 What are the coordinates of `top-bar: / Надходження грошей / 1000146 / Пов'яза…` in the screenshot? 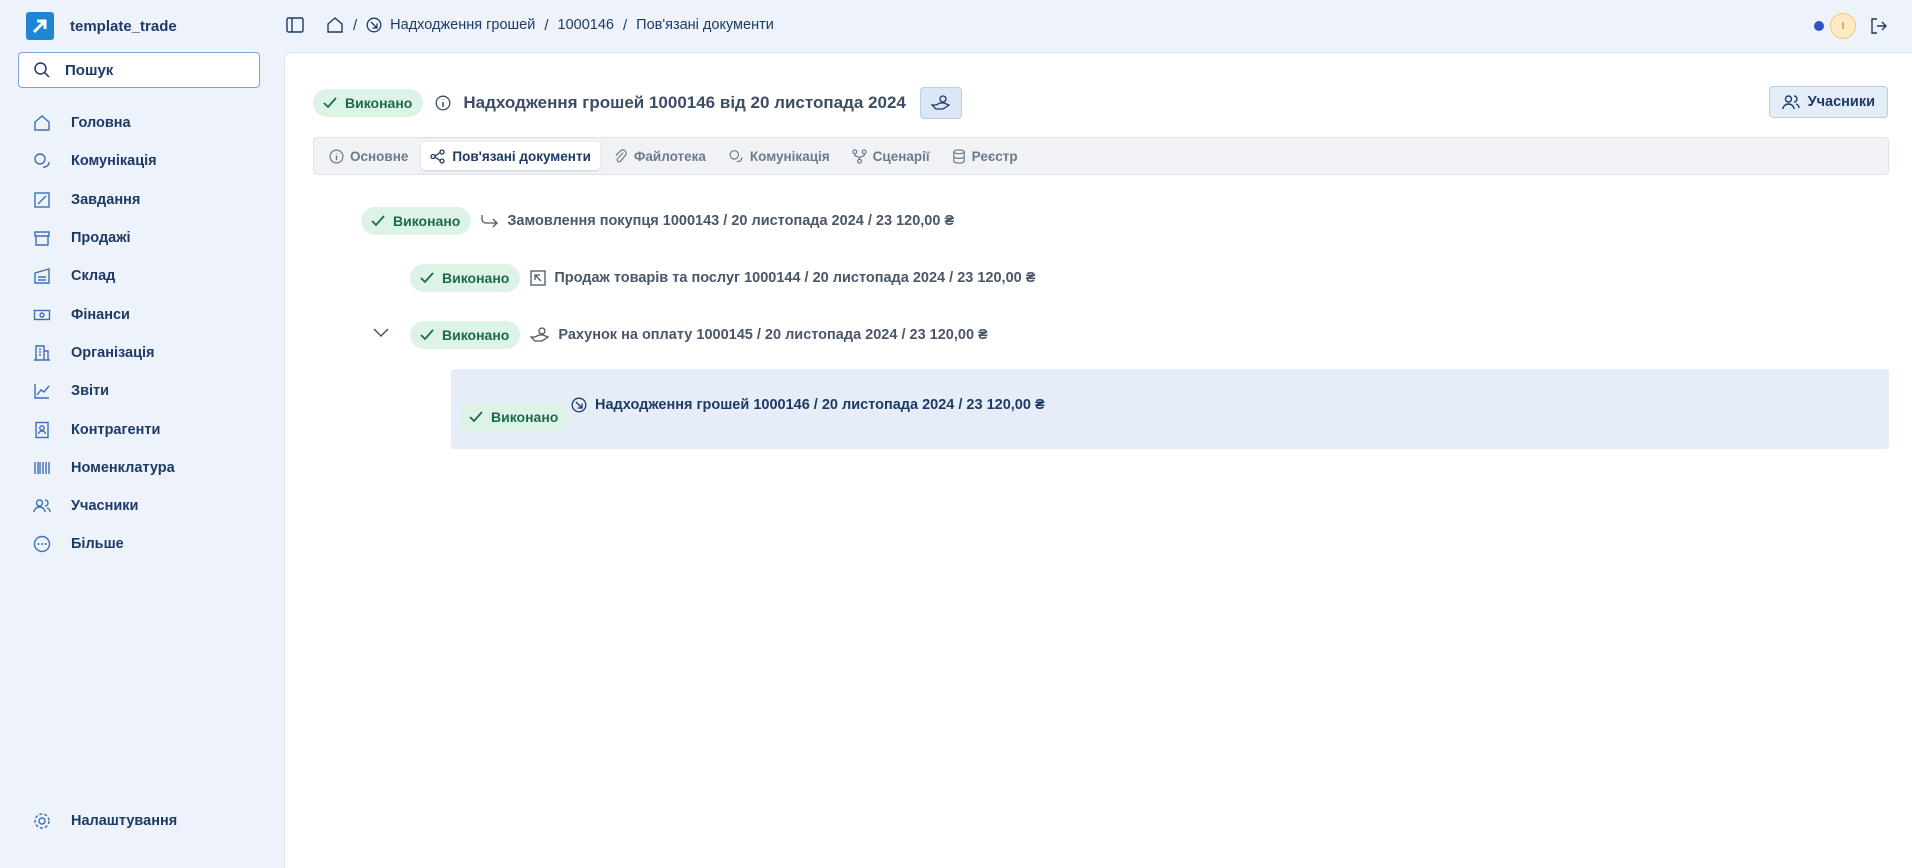 It's located at (1098, 25).